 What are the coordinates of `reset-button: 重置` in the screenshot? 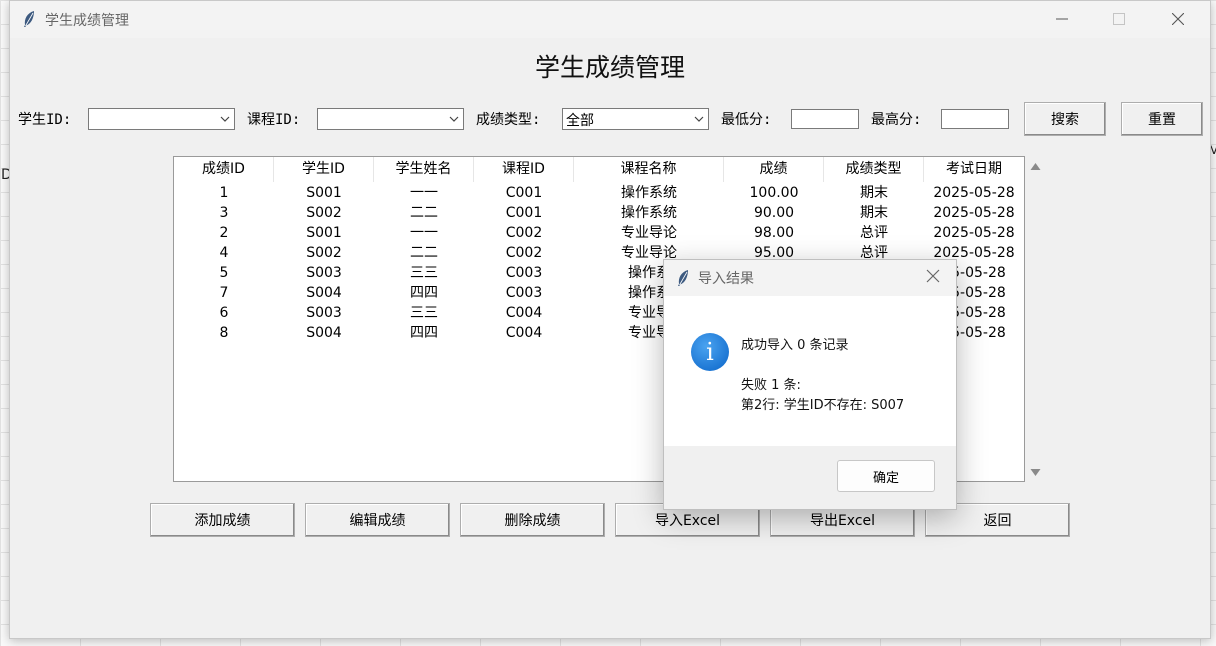 It's located at (1162, 119).